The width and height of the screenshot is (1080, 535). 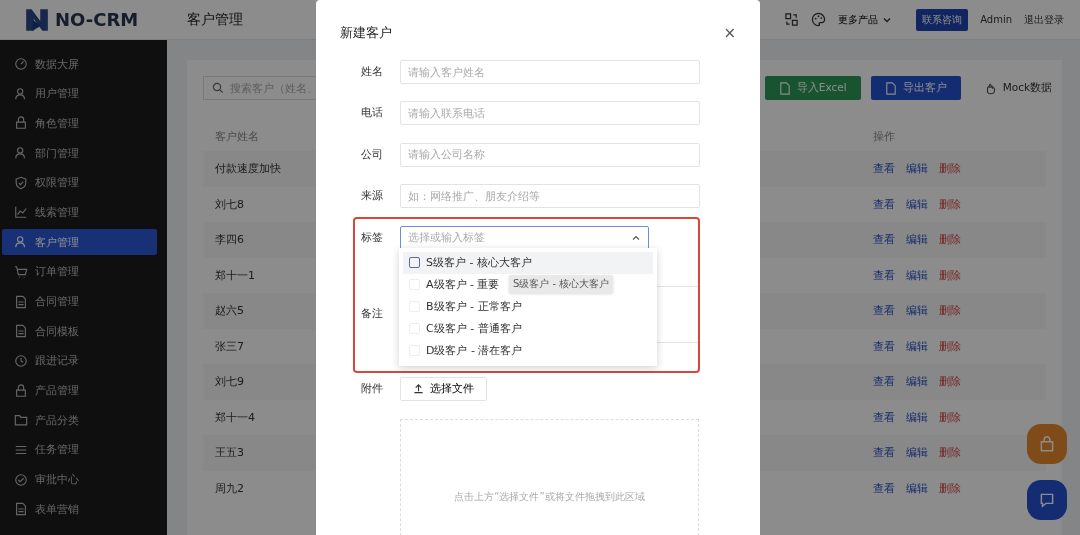 What do you see at coordinates (237, 136) in the screenshot?
I see `column-header: 客户姓名` at bounding box center [237, 136].